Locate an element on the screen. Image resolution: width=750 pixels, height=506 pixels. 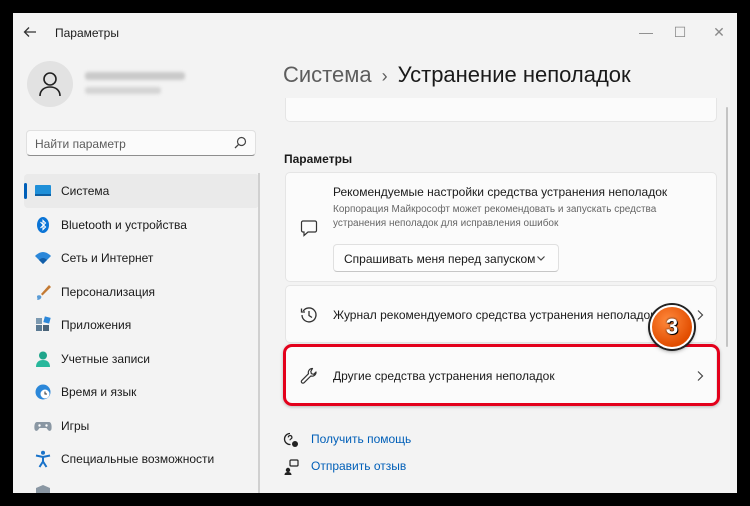
close-button: ✕ is located at coordinates (719, 32).